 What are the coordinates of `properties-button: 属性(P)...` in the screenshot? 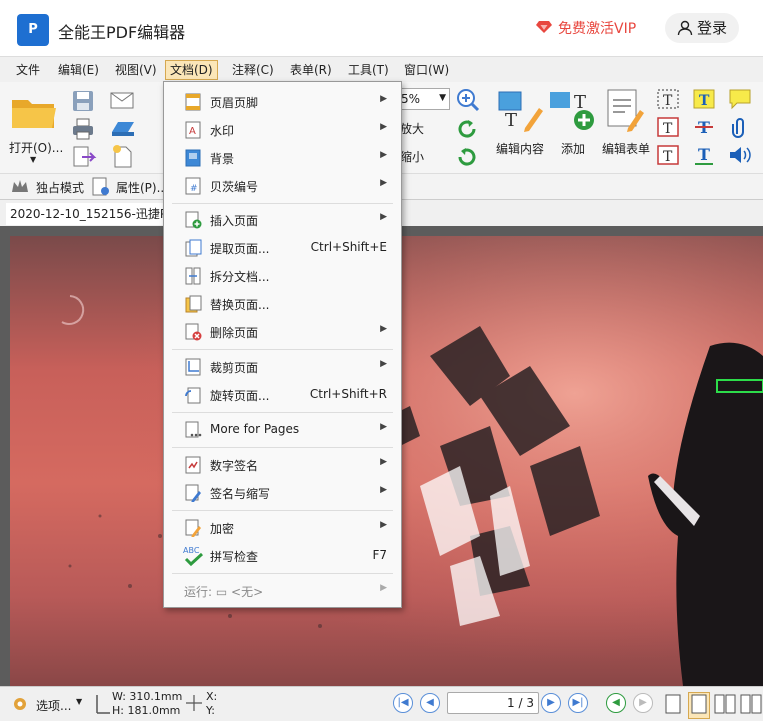 It's located at (142, 187).